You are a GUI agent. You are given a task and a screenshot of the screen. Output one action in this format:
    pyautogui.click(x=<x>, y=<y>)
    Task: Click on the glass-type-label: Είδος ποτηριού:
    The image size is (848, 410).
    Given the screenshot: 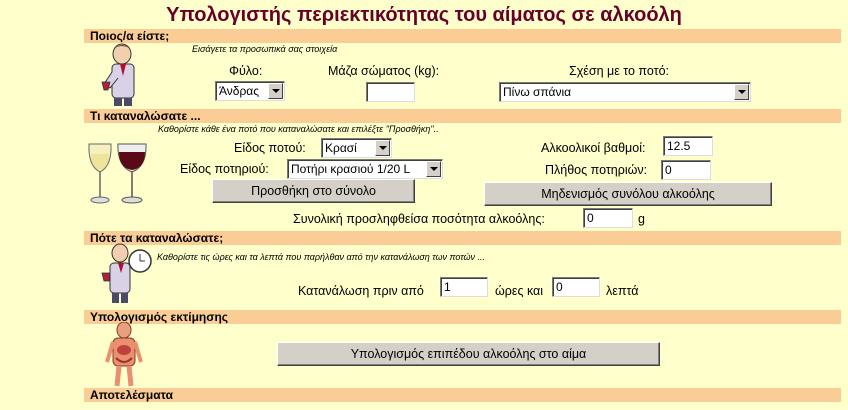 What is the action you would take?
    pyautogui.click(x=224, y=169)
    